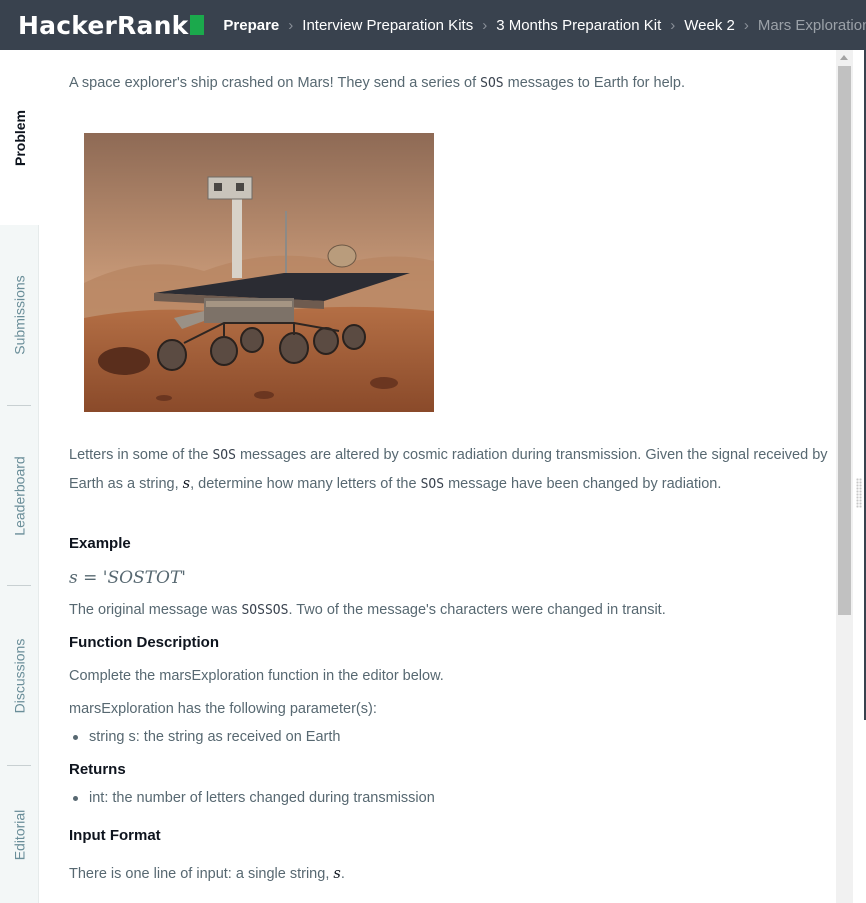  I want to click on tab-label: Discussions, so click(19, 676).